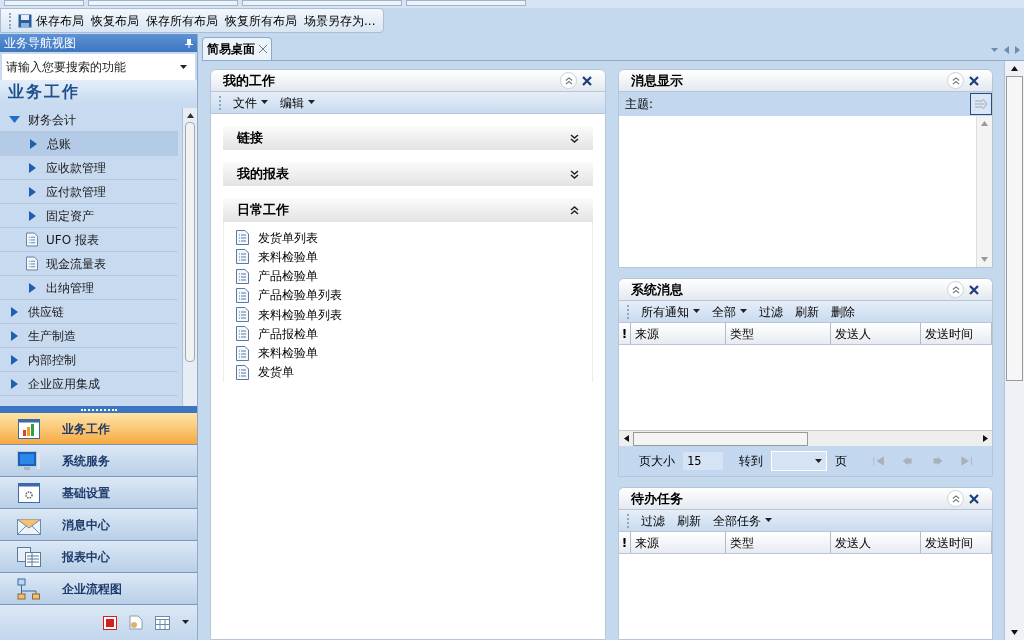  I want to click on tree-item: 固定资产, so click(89, 216).